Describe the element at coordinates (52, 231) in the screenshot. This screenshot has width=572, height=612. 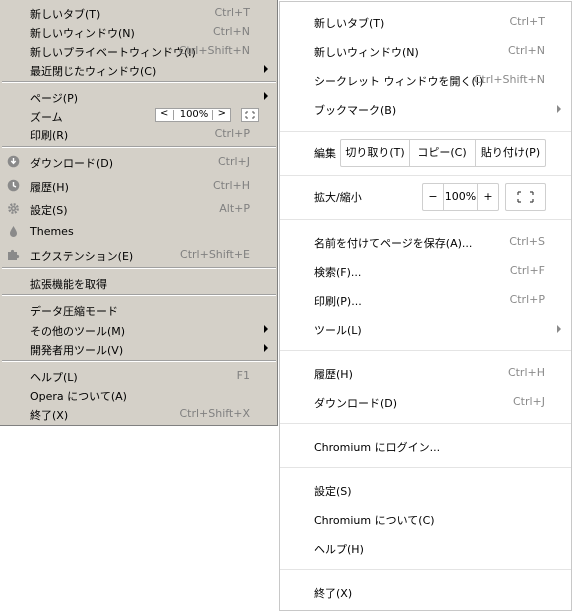
I see `menu-item-label: Themes` at that location.